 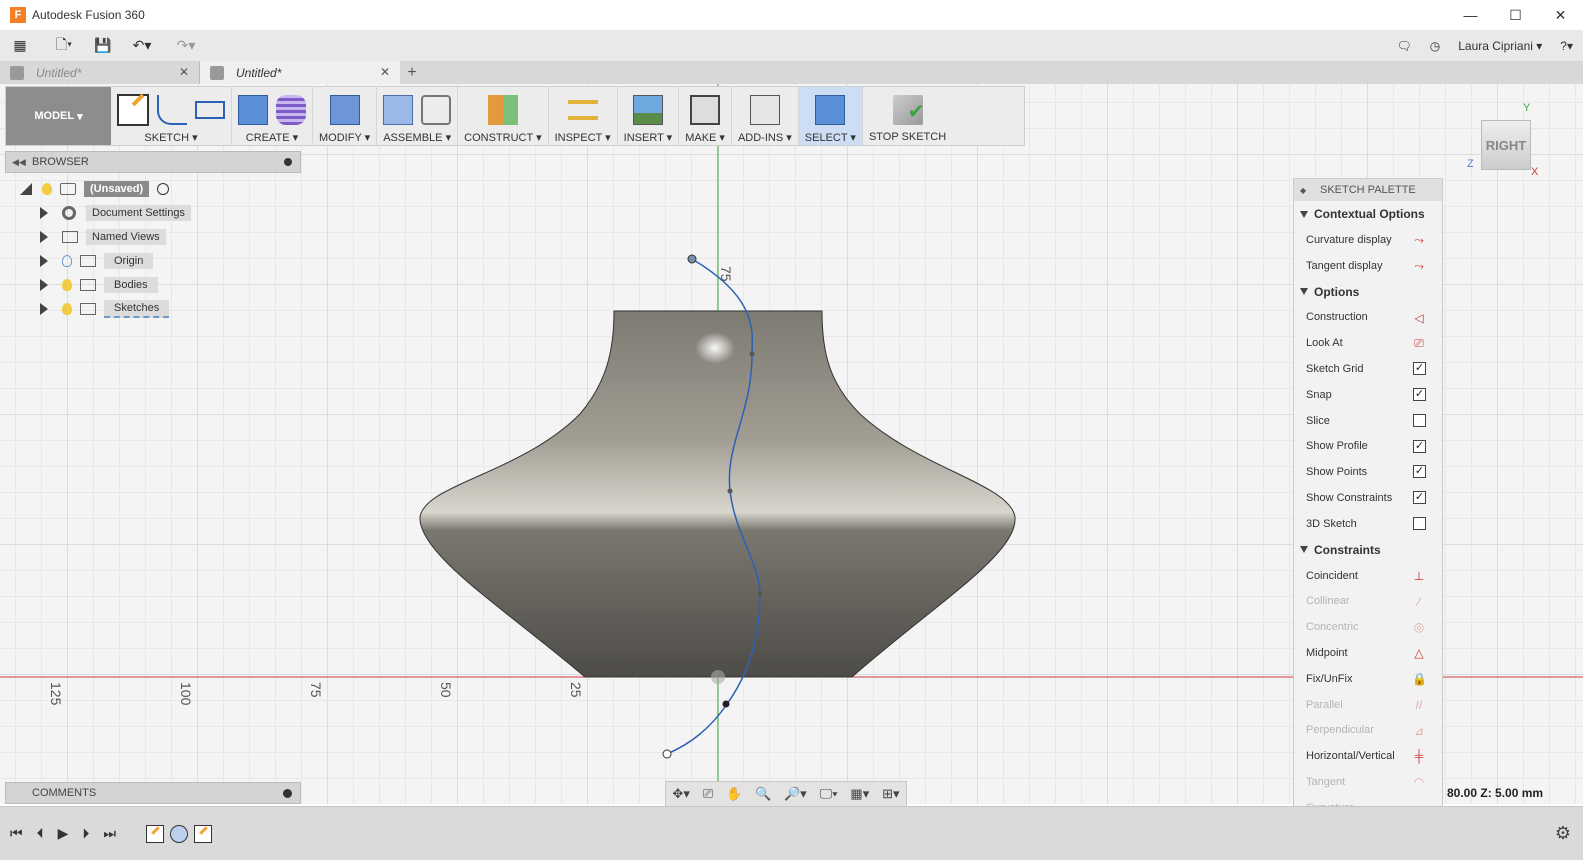 I want to click on collapse-browser-icon: ◀◀, so click(x=19, y=162).